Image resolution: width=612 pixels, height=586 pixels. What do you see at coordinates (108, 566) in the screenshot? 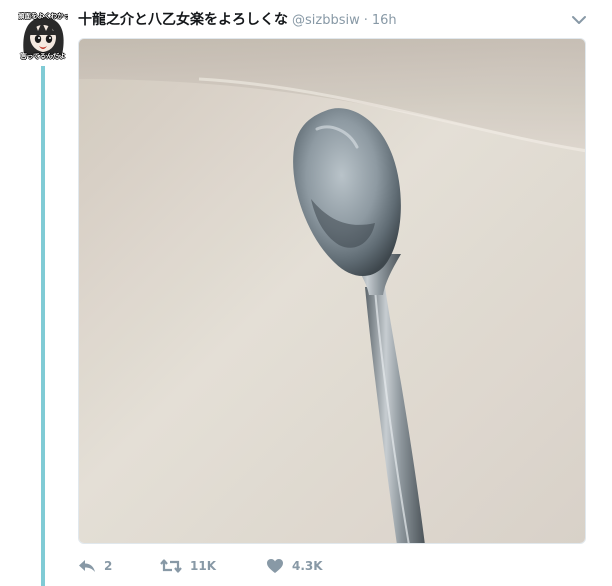
I see `reply-count: 2` at bounding box center [108, 566].